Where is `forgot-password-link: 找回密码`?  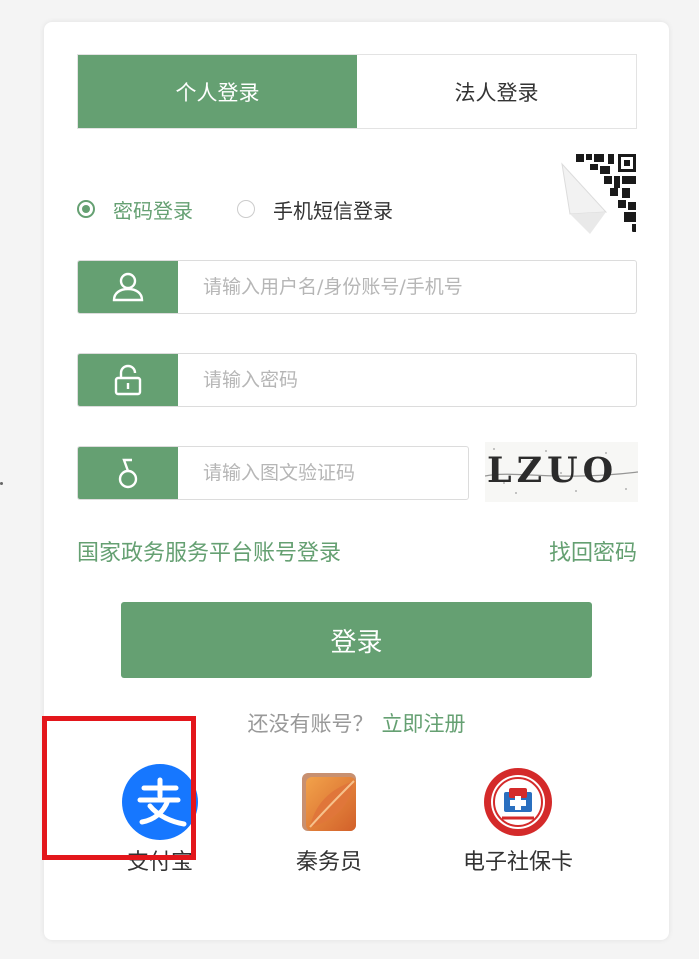 forgot-password-link: 找回密码 is located at coordinates (593, 551).